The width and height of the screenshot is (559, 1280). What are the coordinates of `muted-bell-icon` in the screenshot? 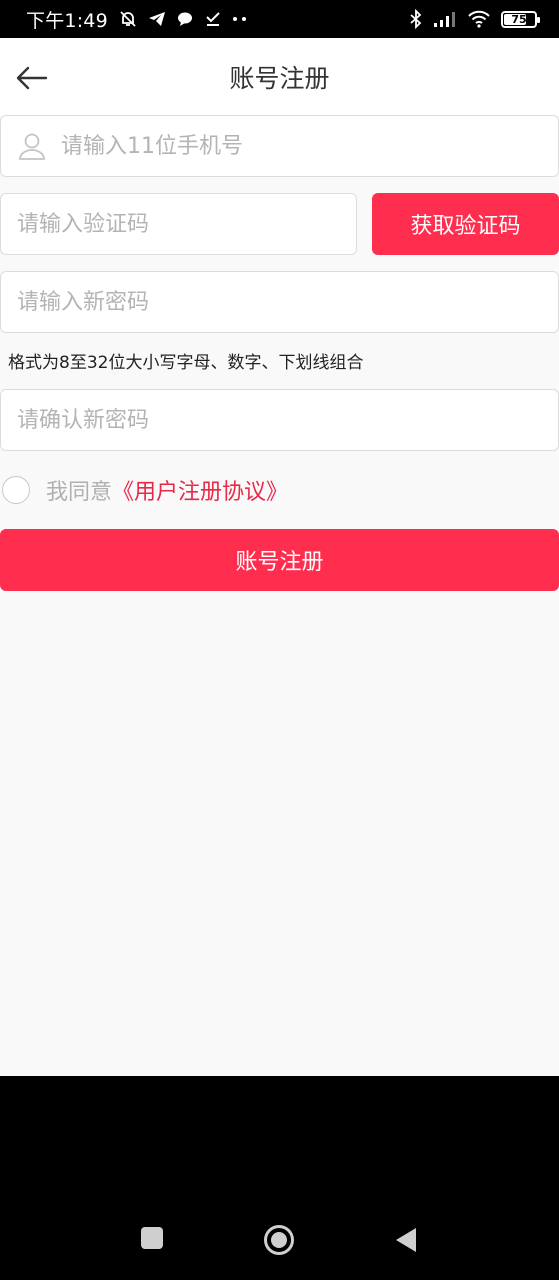 It's located at (128, 19).